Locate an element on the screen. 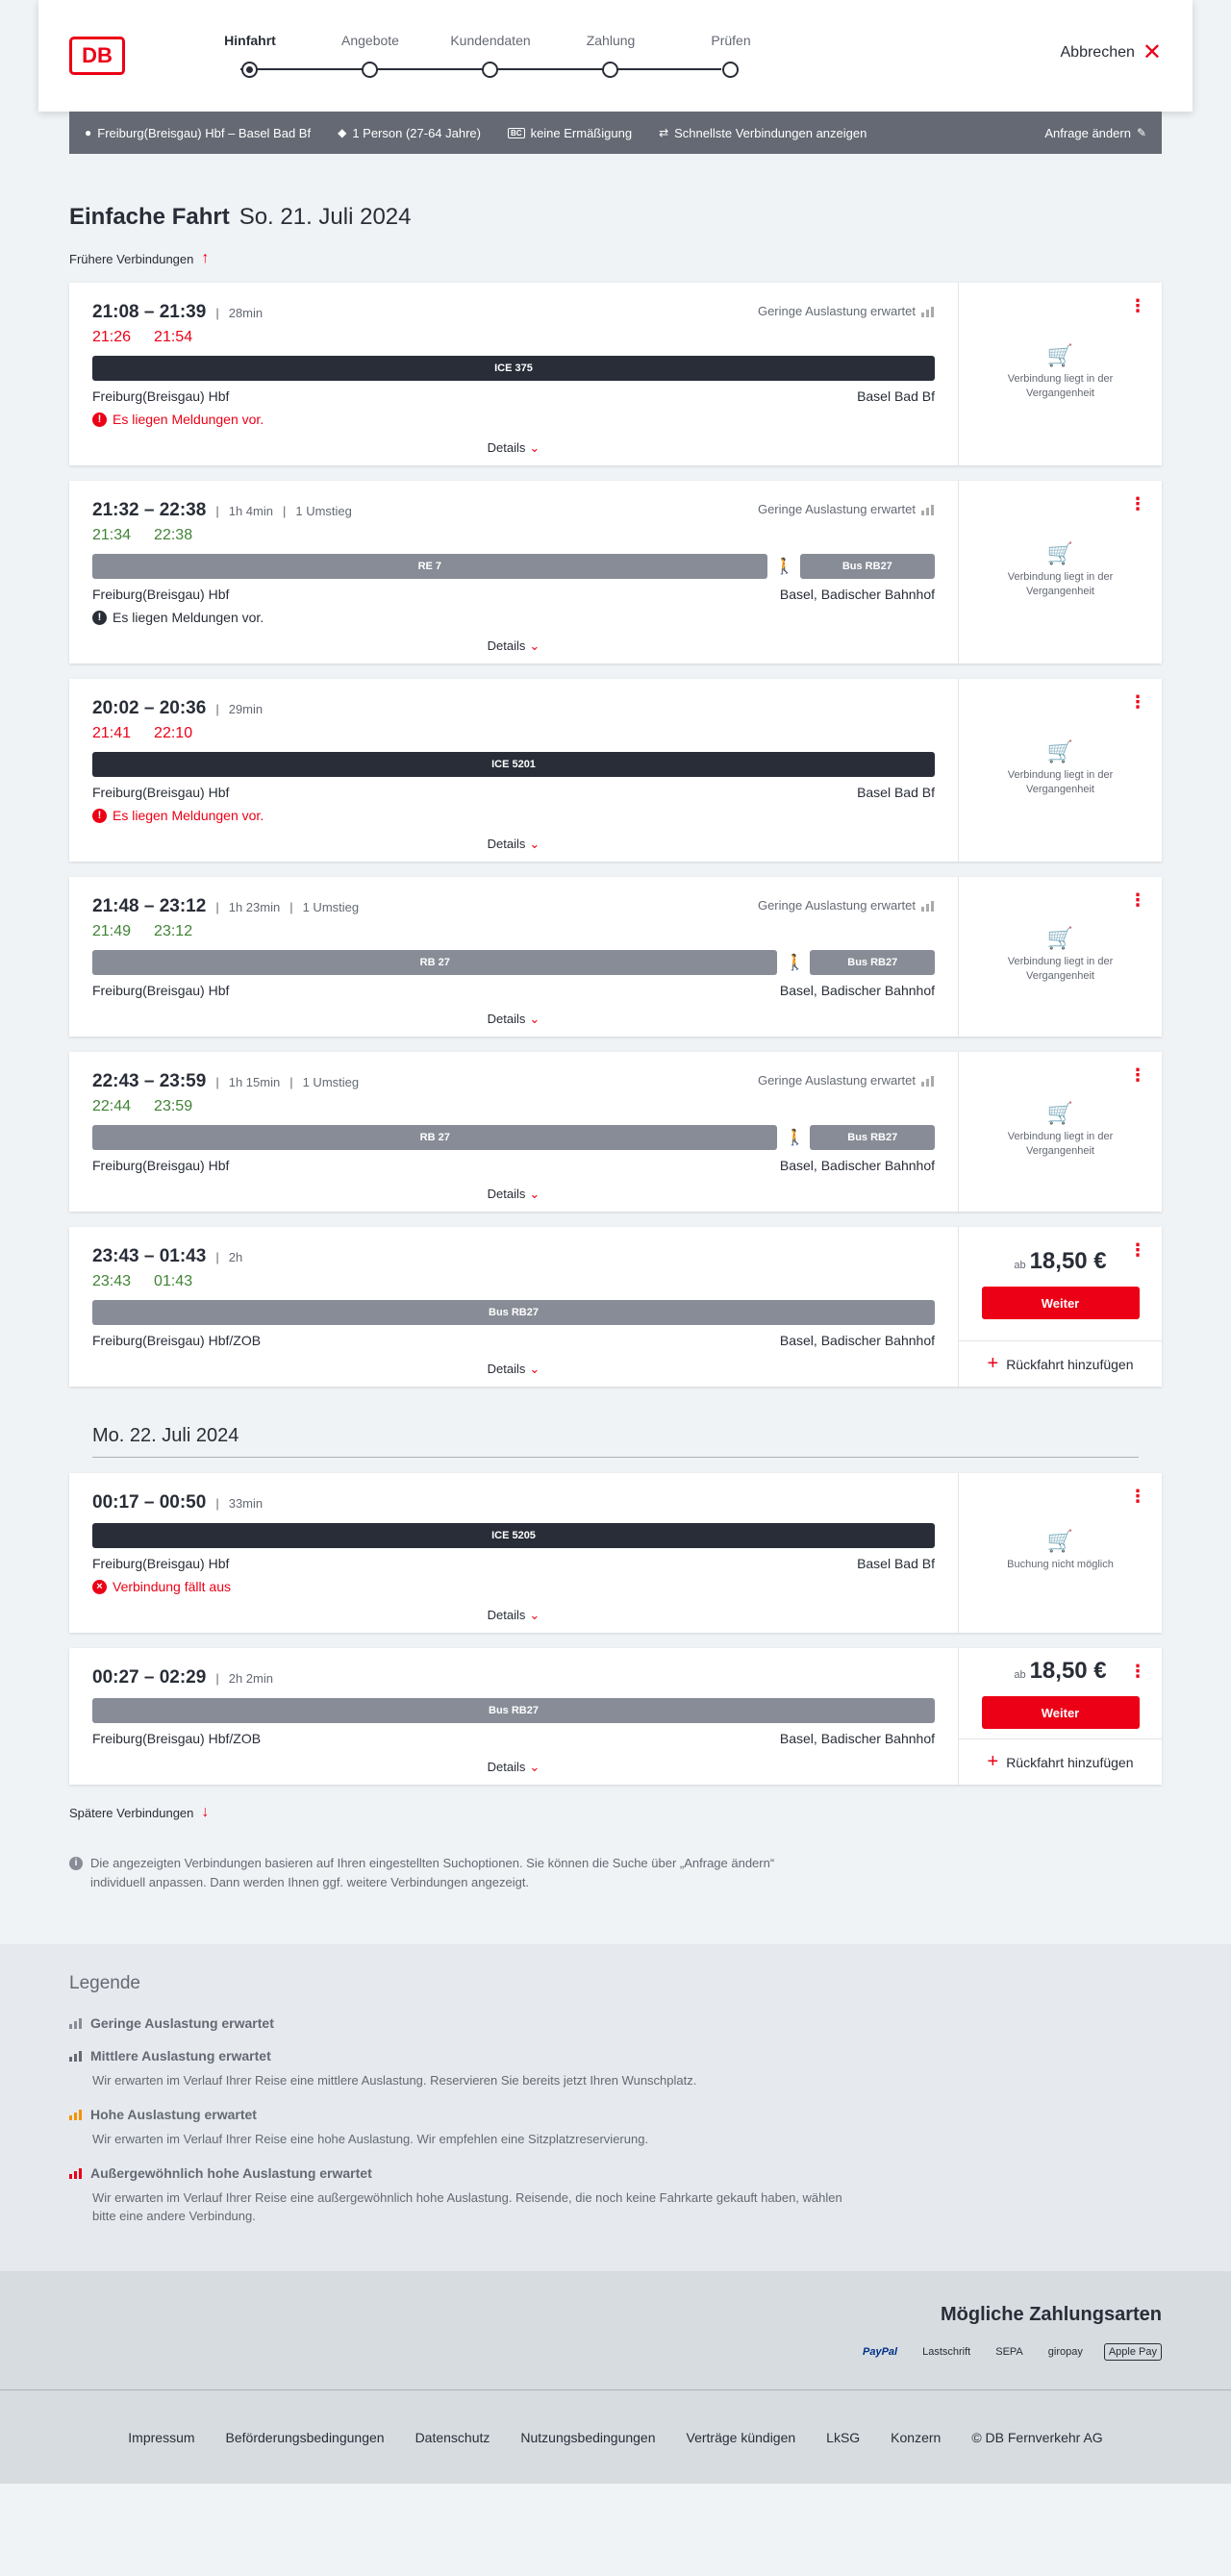 This screenshot has height=2576, width=1231. footer-link-datenschutz: Datenschutz is located at coordinates (452, 2437).